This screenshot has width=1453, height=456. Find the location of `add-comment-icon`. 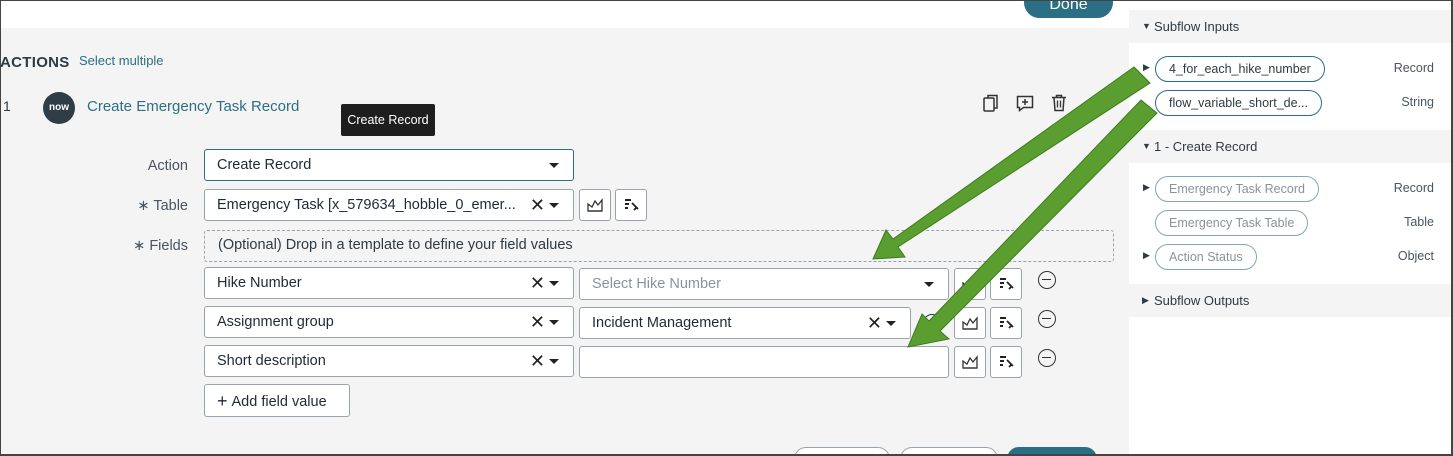

add-comment-icon is located at coordinates (1025, 103).